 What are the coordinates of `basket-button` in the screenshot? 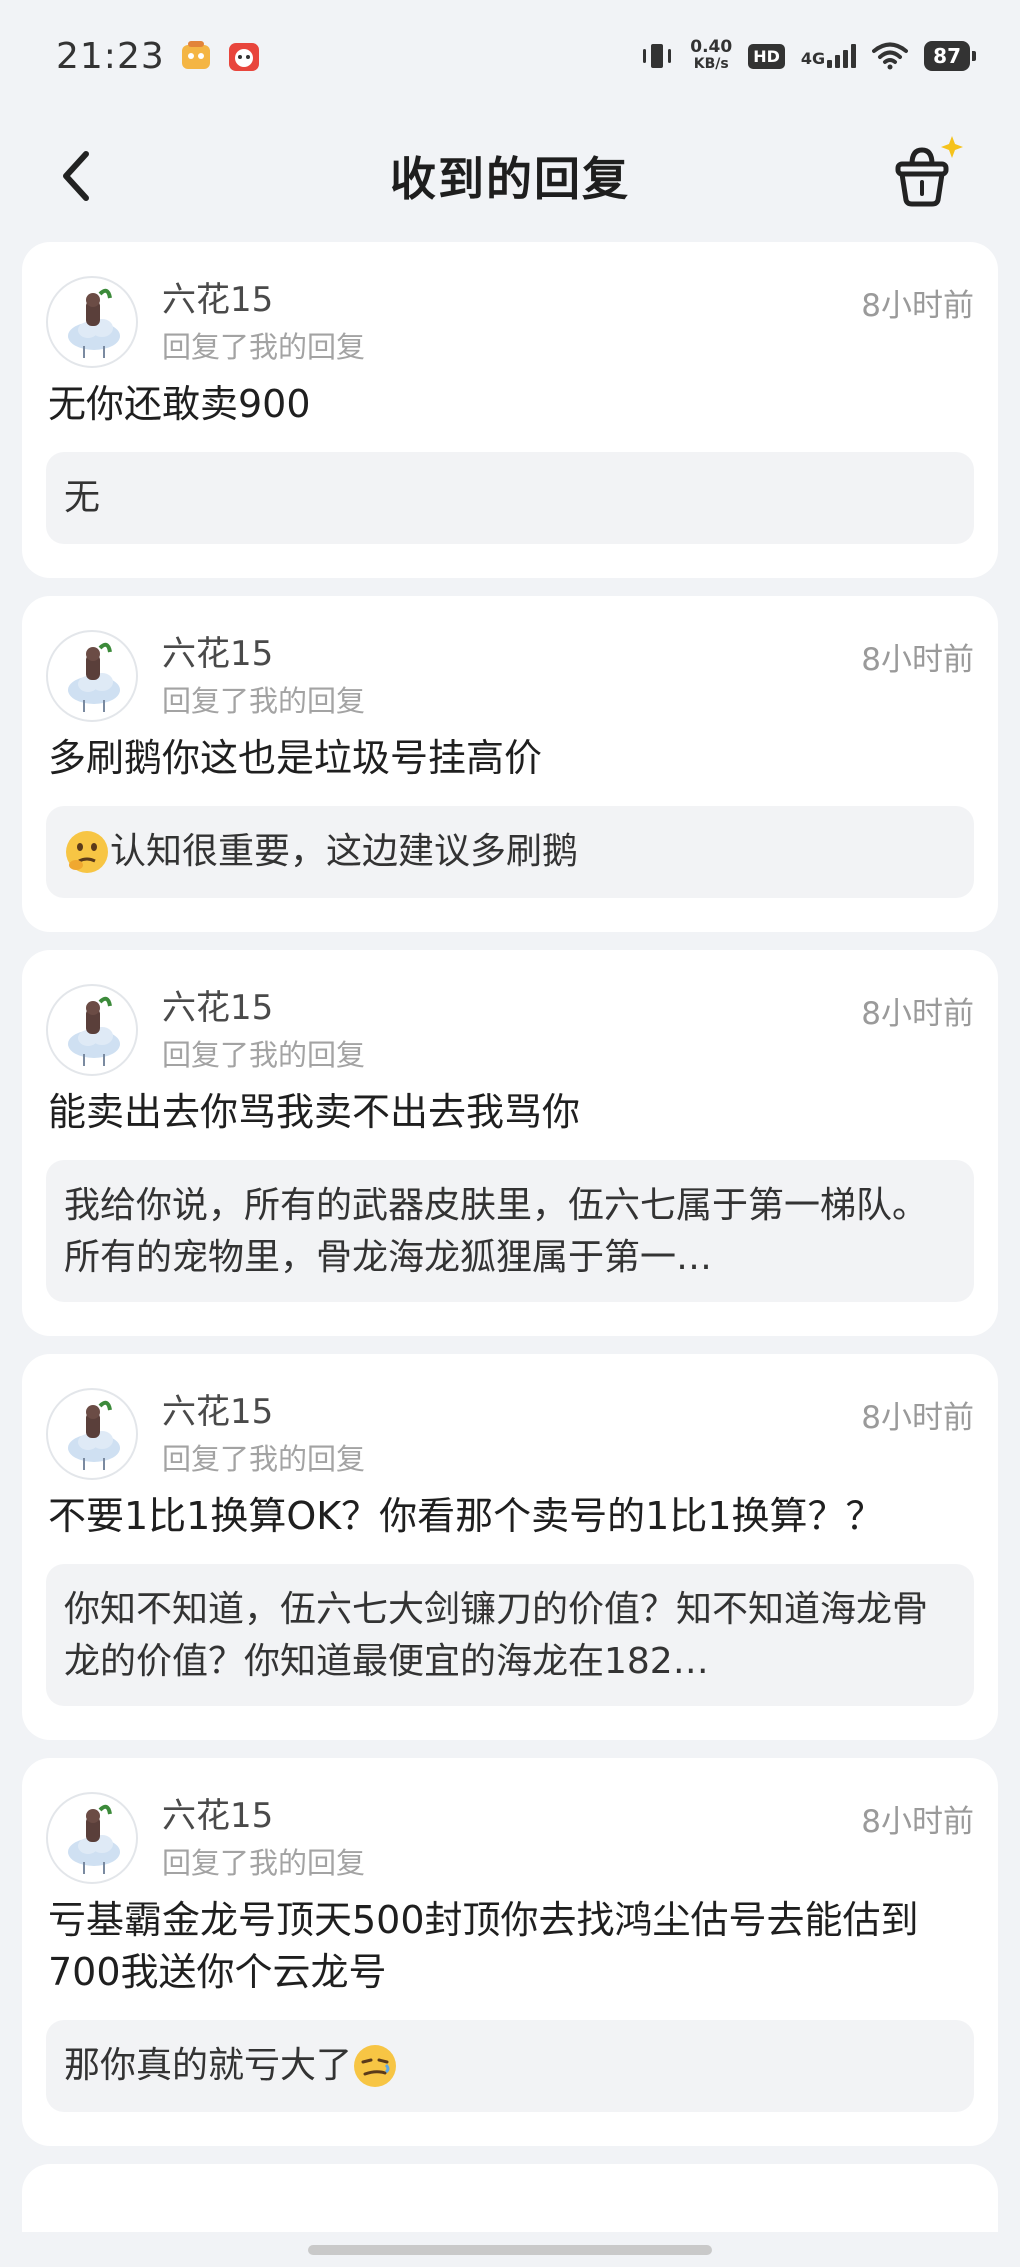 It's located at (928, 172).